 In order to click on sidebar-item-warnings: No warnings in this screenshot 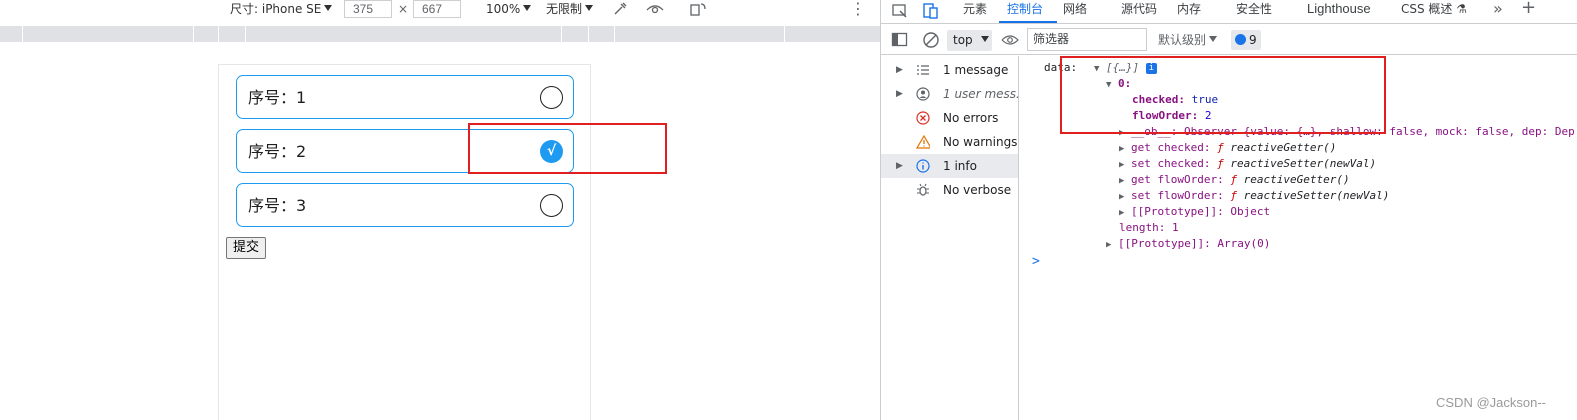, I will do `click(949, 142)`.